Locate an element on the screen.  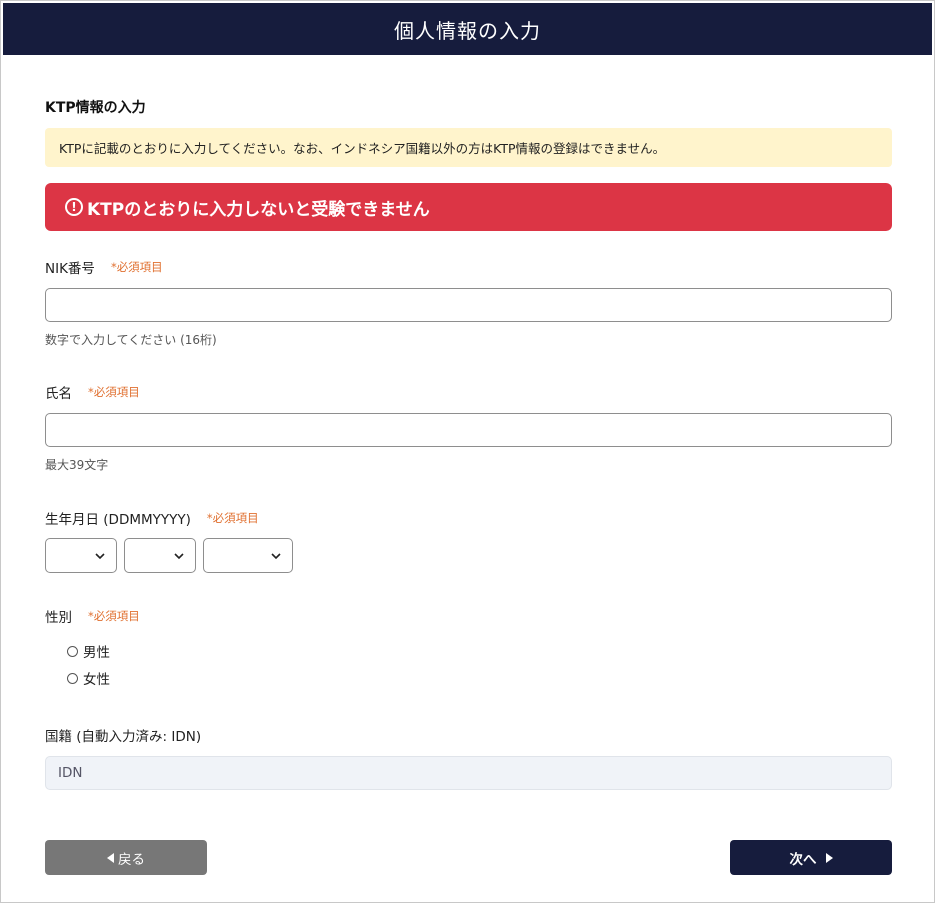
gender-option-female: 女性 is located at coordinates (88, 678).